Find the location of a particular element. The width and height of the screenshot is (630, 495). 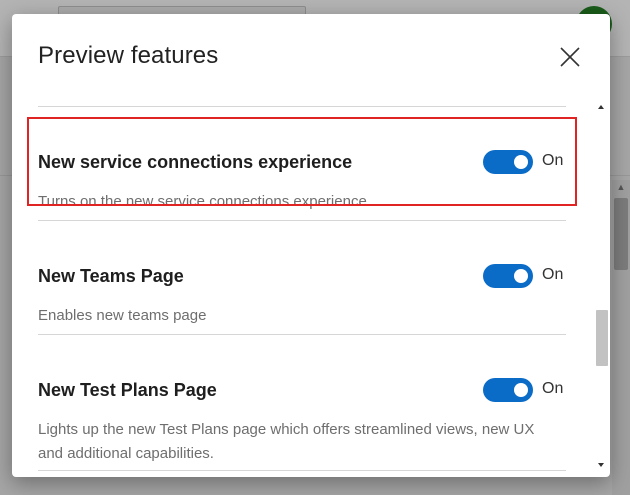

chevron-down-icon is located at coordinates (601, 465).